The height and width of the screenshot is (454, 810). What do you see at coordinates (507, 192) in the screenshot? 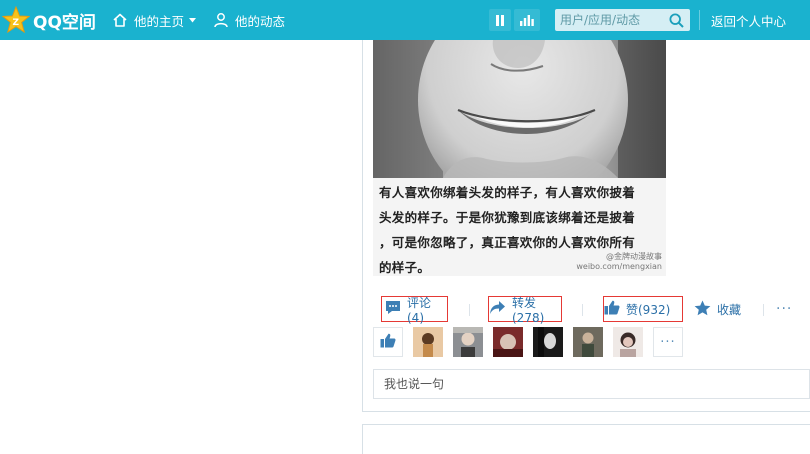
I see `caption-line: 有人喜欢你绑着头发的样子，有人喜欢你披着` at bounding box center [507, 192].